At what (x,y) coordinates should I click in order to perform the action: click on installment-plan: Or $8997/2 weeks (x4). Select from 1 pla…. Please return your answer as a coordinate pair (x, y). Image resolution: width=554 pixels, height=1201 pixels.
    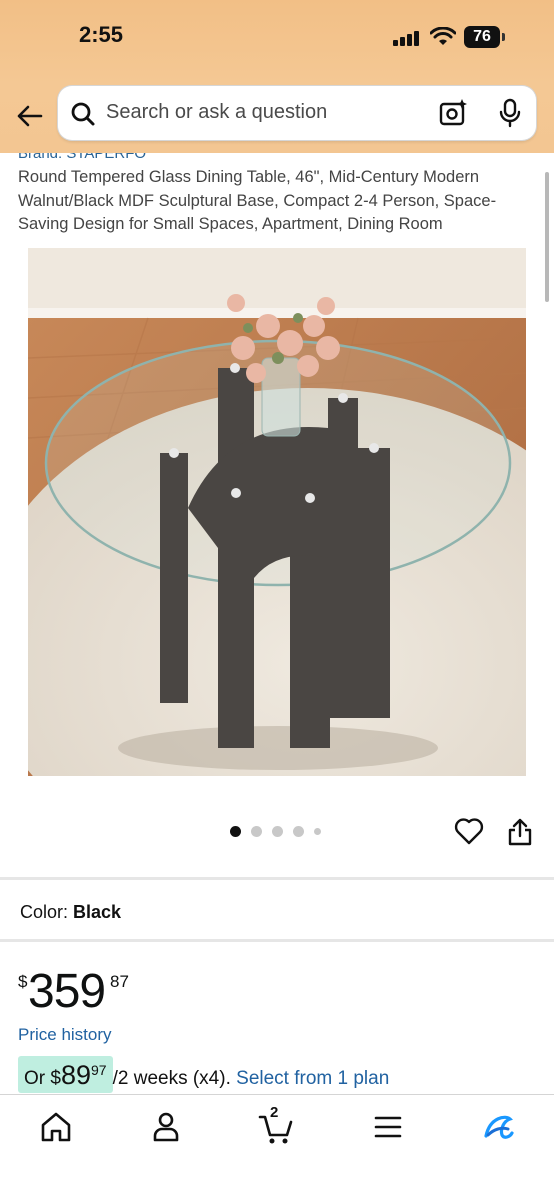
    Looking at the image, I should click on (203, 1074).